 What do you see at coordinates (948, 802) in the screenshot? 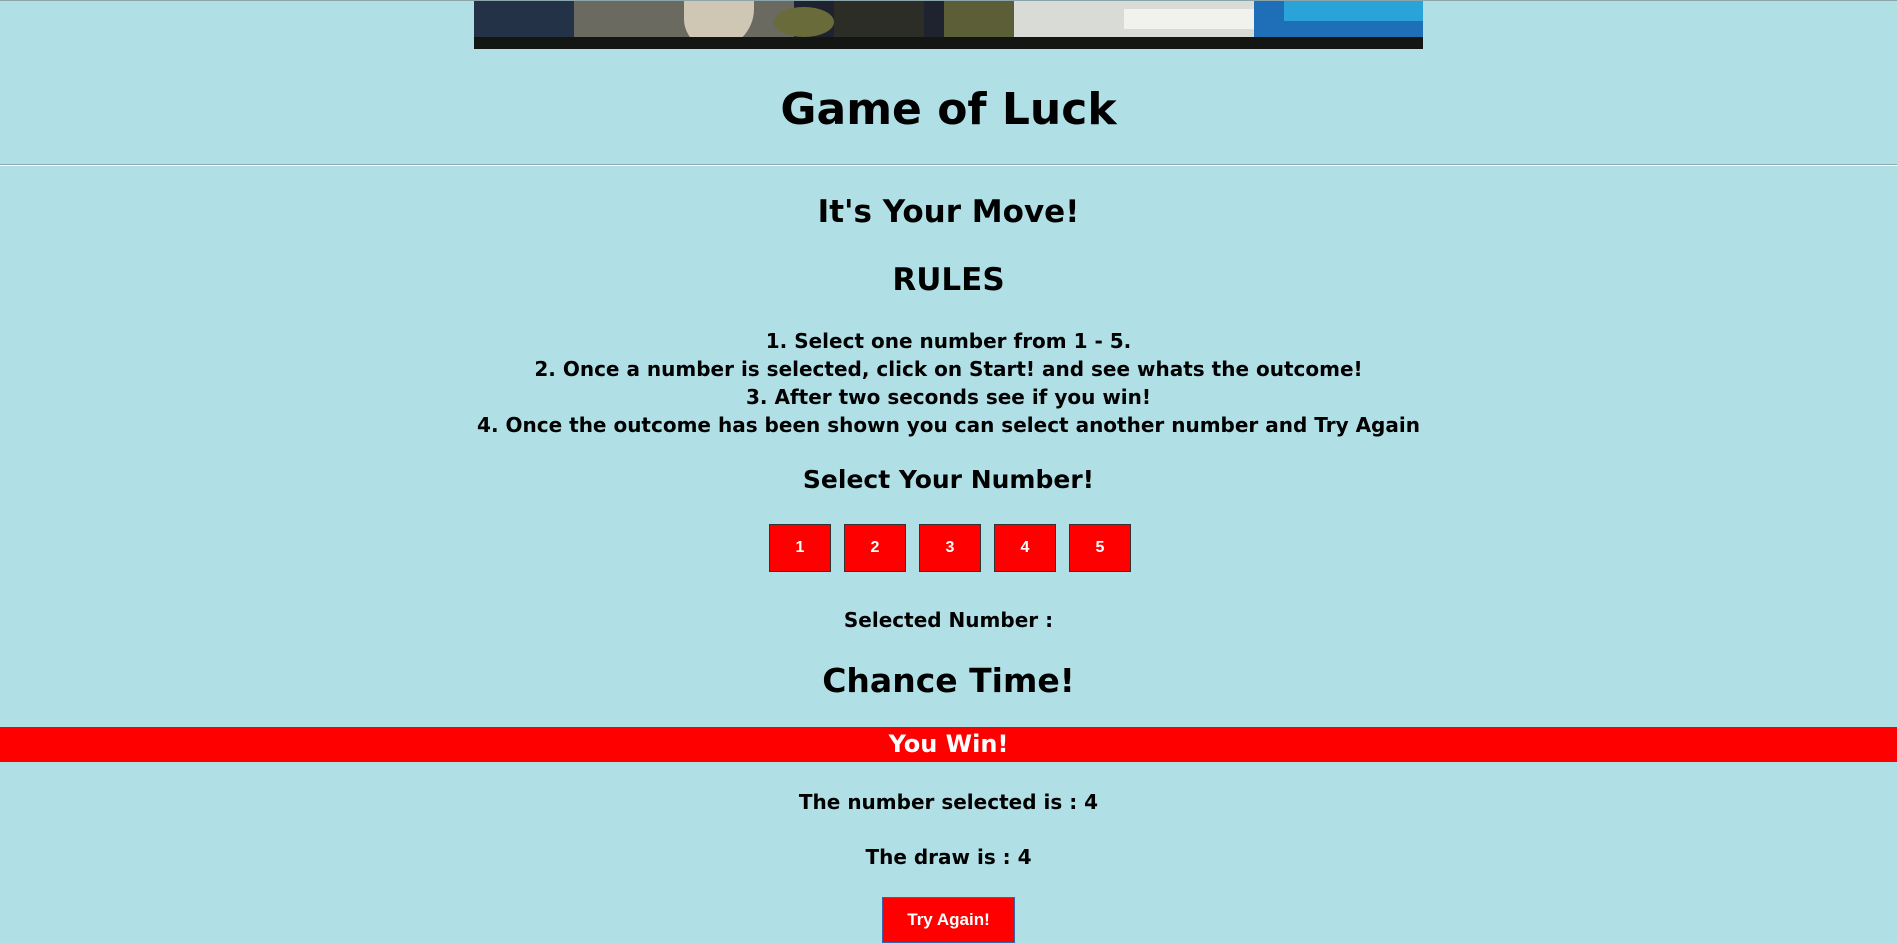
I see `number-selected-text: The number selected is : 4` at bounding box center [948, 802].